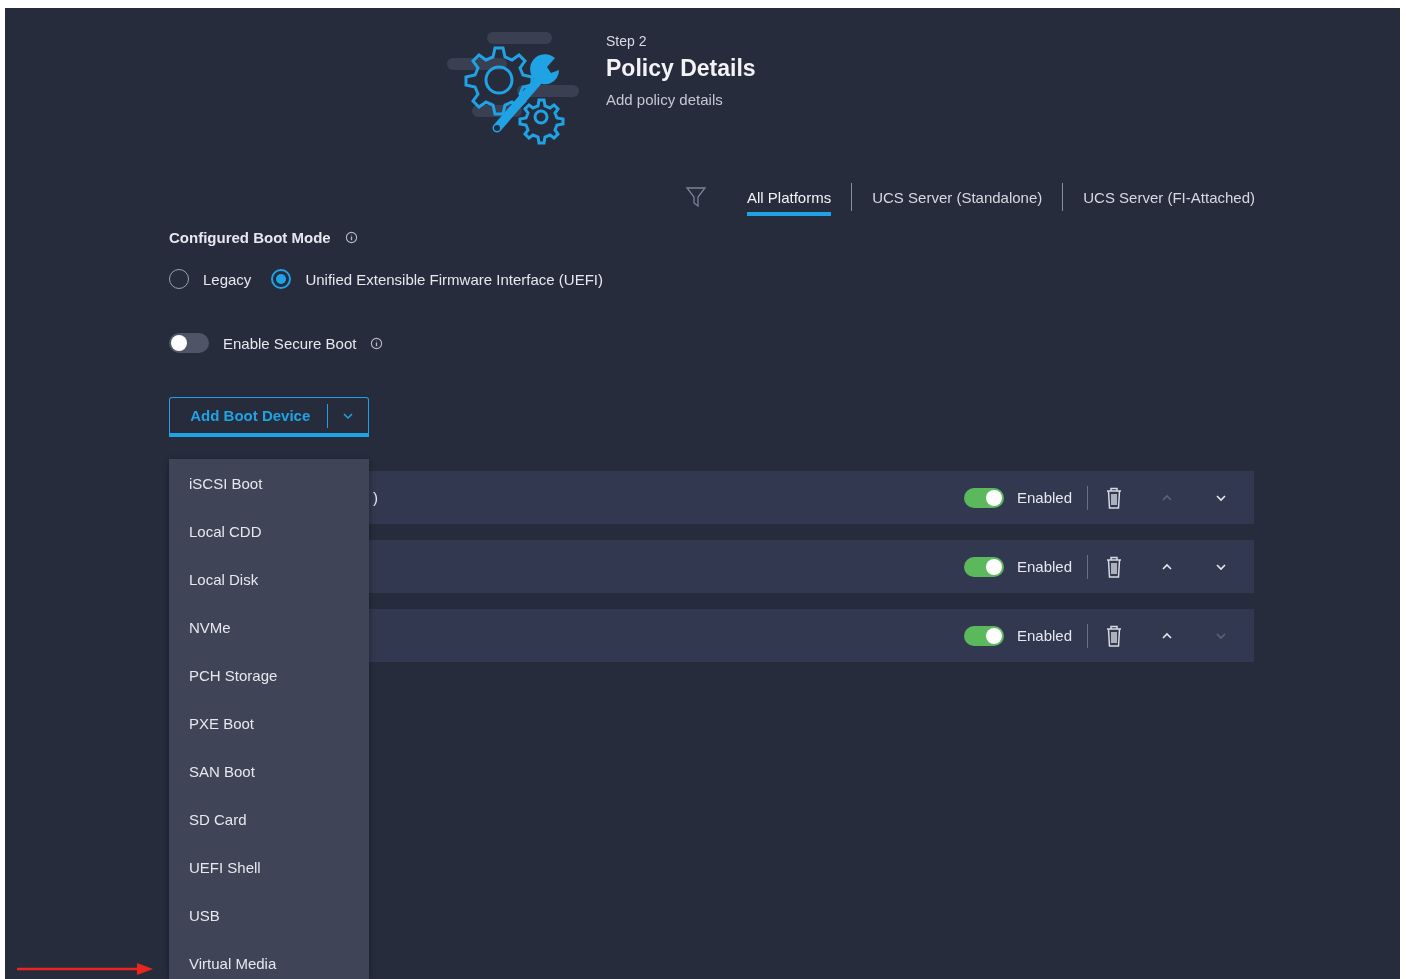 The width and height of the screenshot is (1406, 979). Describe the element at coordinates (269, 819) in the screenshot. I see `menu-item: SD Card` at that location.